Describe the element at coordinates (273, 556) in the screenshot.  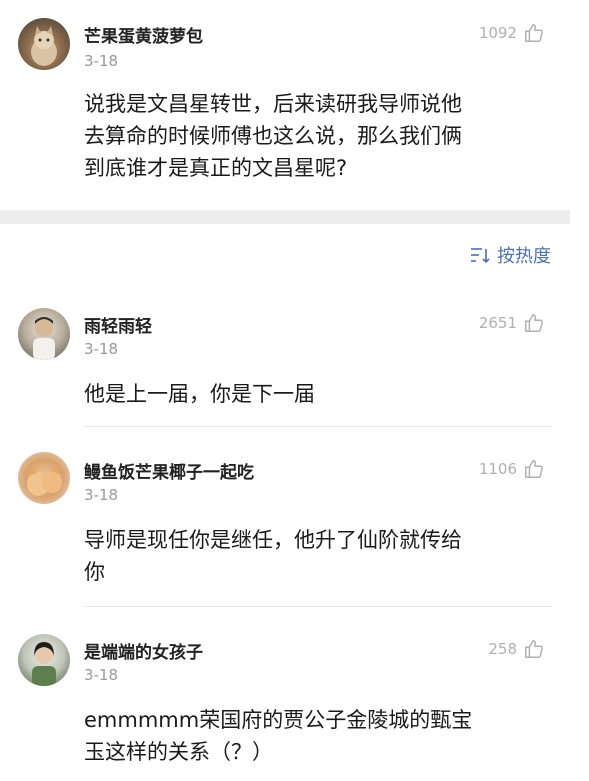
I see `comment-text: 导师是现任你是继任，他升了仙阶就传给 你` at that location.